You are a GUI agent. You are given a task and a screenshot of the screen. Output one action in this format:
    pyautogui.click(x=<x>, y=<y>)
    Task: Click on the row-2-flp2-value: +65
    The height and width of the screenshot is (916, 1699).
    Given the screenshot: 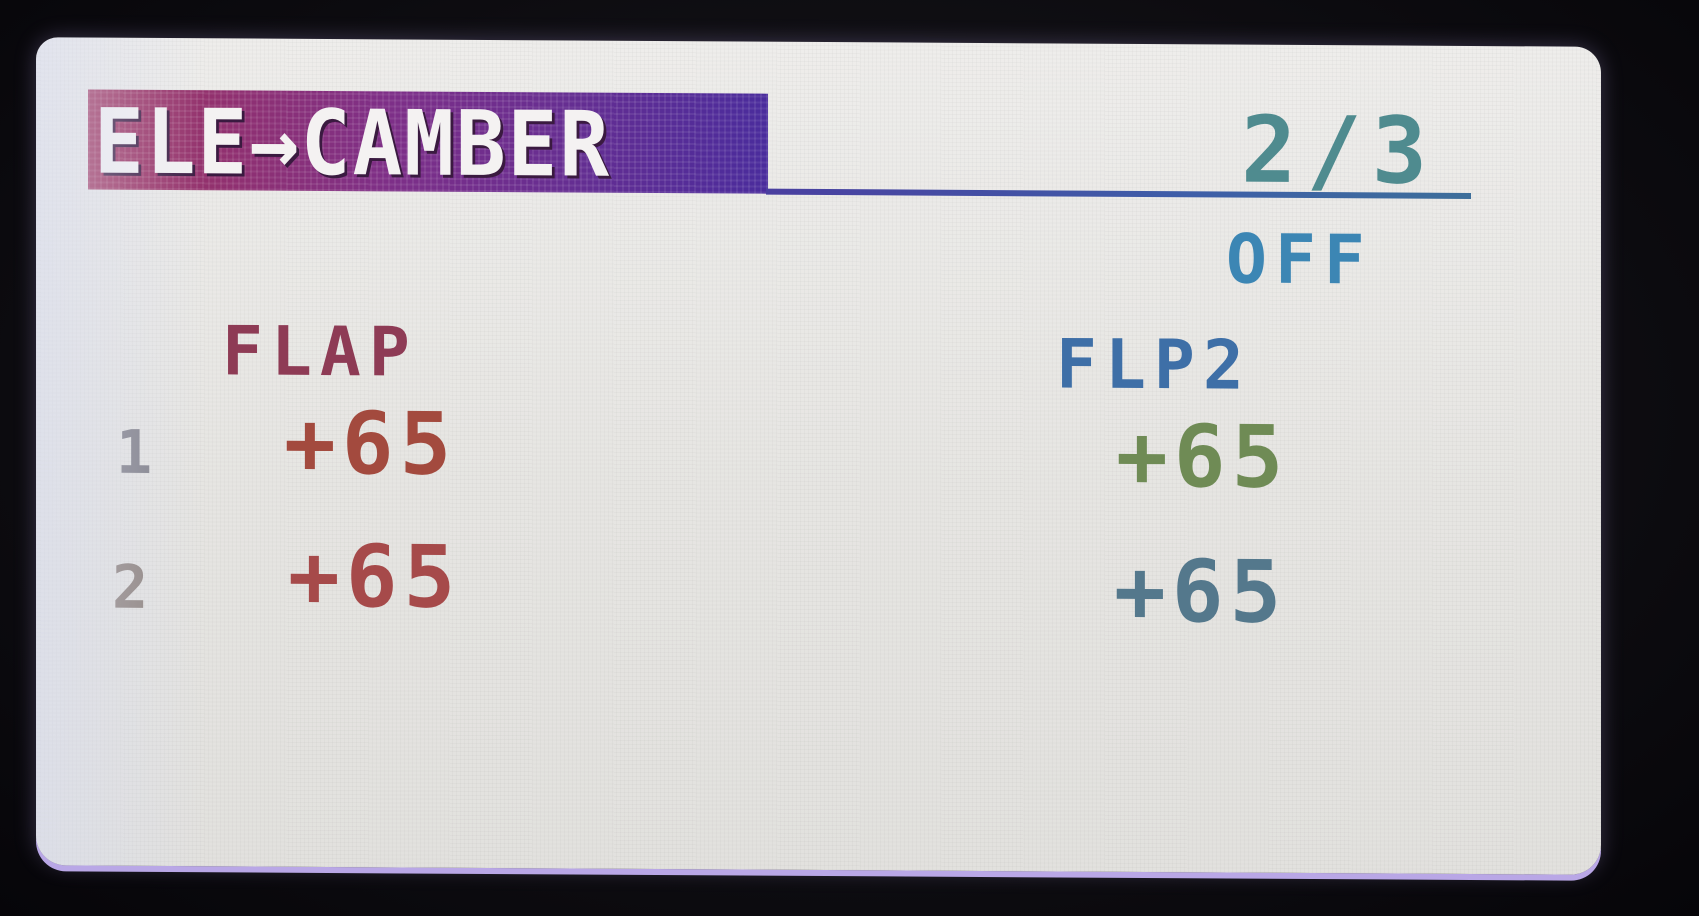 What is the action you would take?
    pyautogui.click(x=1200, y=592)
    